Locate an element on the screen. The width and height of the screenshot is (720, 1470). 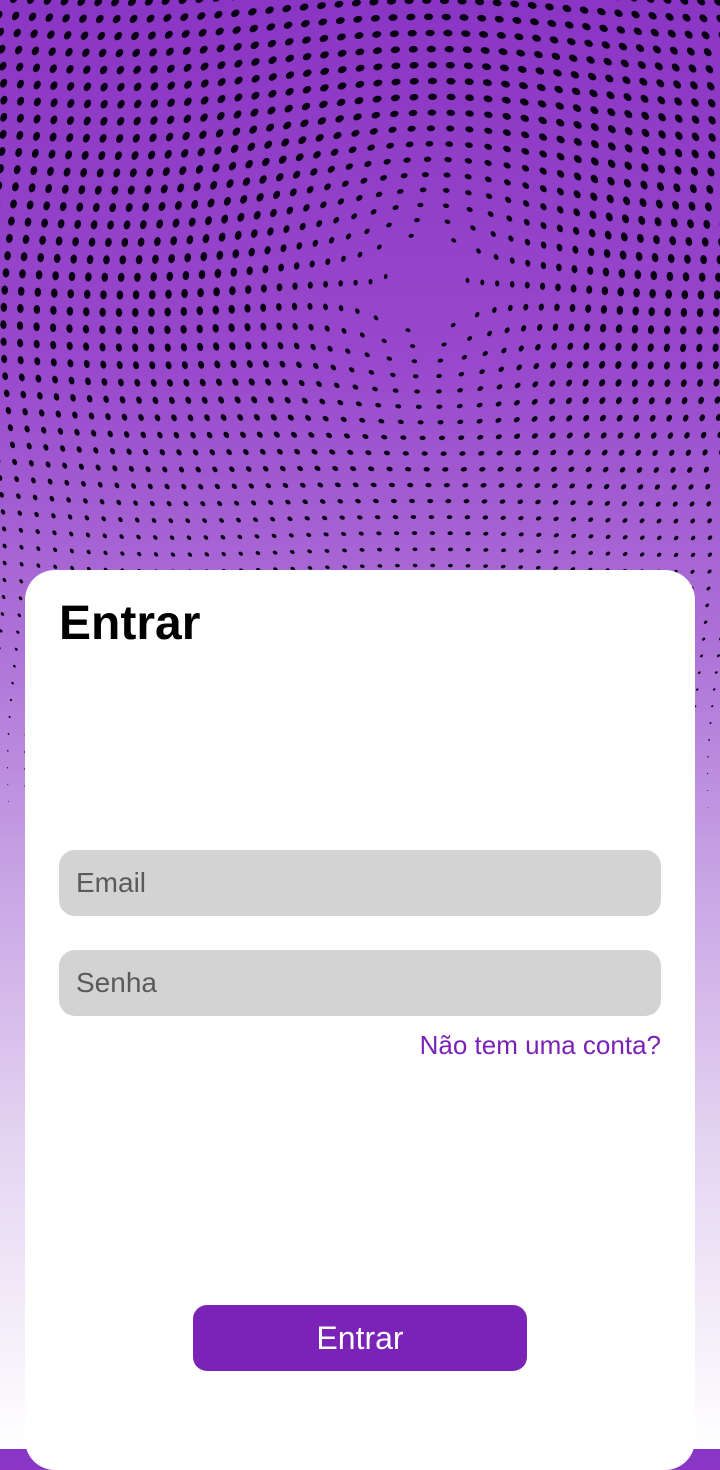
password-field is located at coordinates (360, 983).